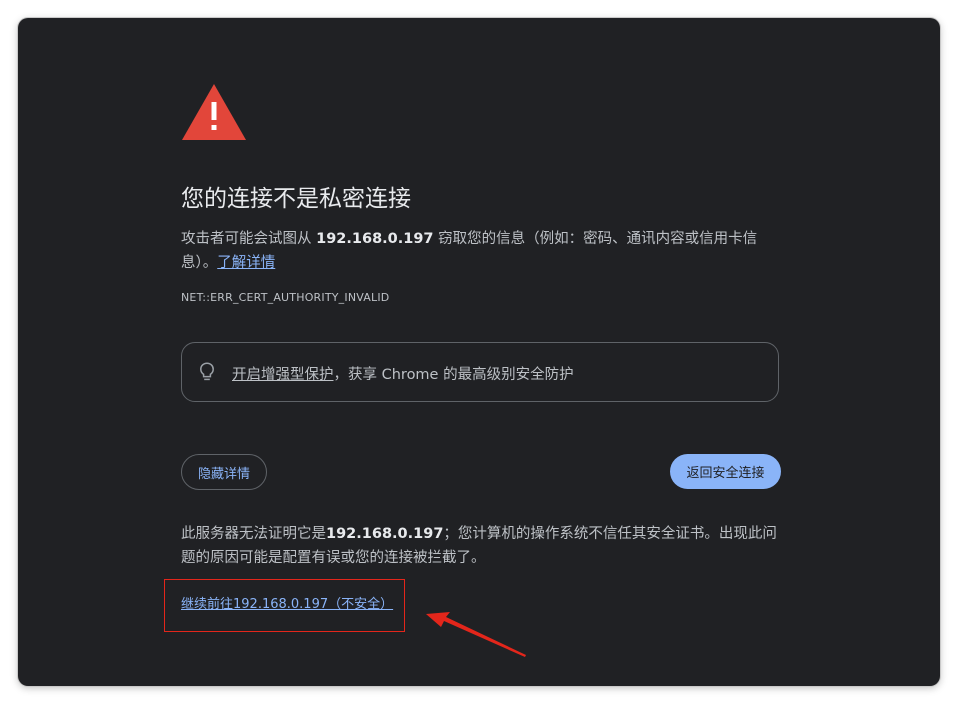 The height and width of the screenshot is (704, 958). I want to click on description-host: 192.168.0.197, so click(375, 239).